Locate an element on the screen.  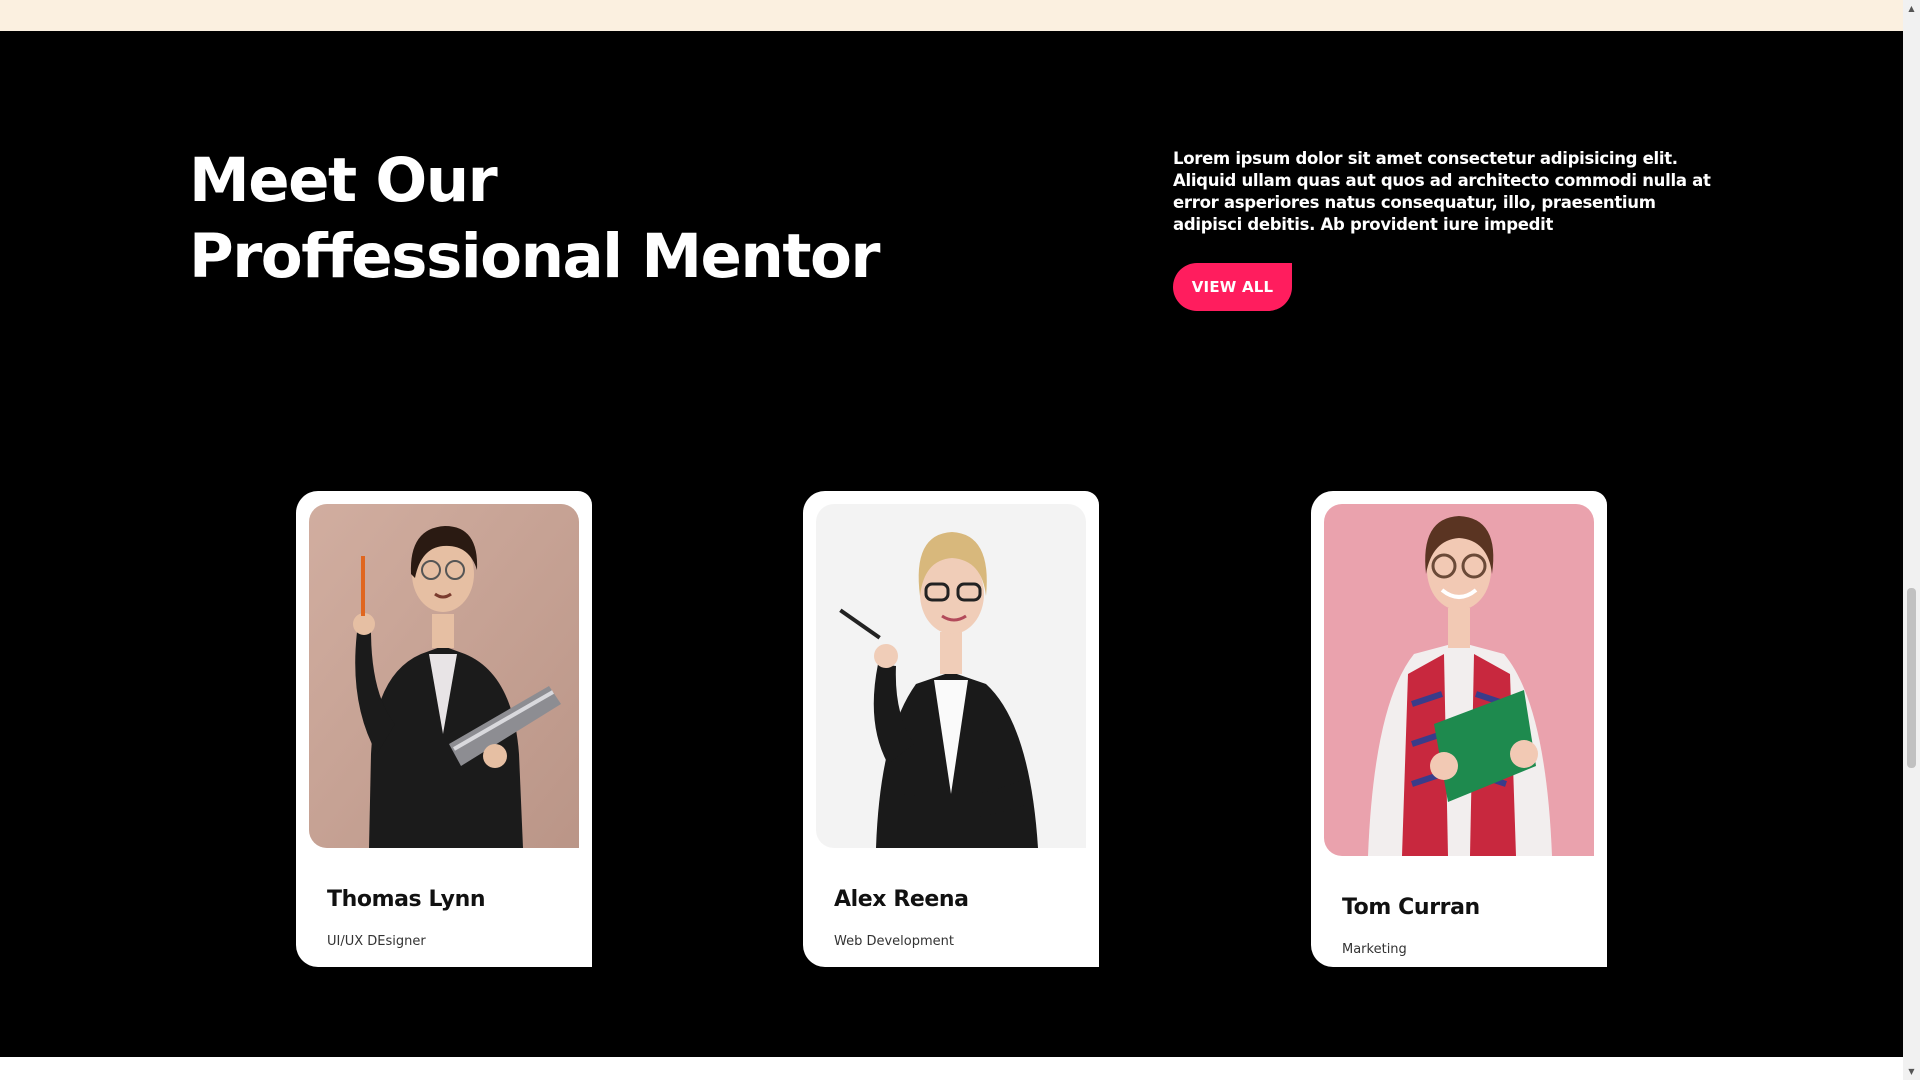
mentor-name: Tom Curran is located at coordinates (1411, 907).